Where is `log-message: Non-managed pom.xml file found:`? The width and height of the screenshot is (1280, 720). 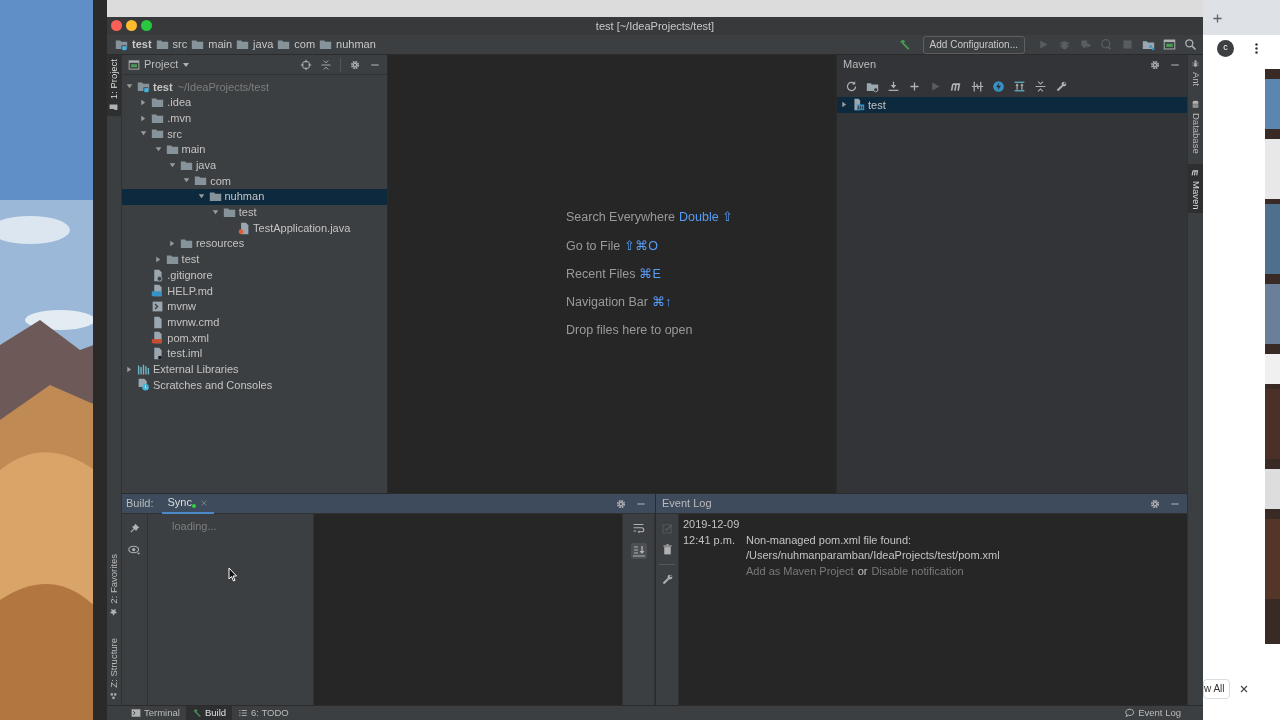
log-message: Non-managed pom.xml file found: is located at coordinates (829, 540).